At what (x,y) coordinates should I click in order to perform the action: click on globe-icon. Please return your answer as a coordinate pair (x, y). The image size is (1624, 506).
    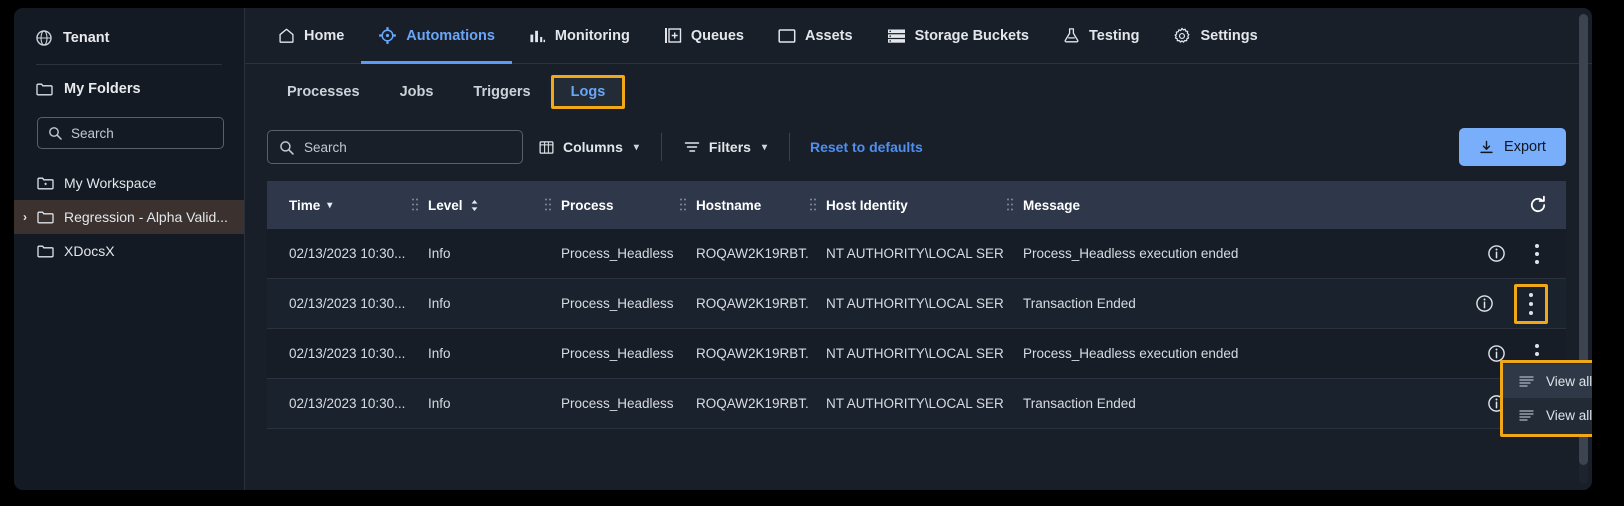
    Looking at the image, I should click on (44, 38).